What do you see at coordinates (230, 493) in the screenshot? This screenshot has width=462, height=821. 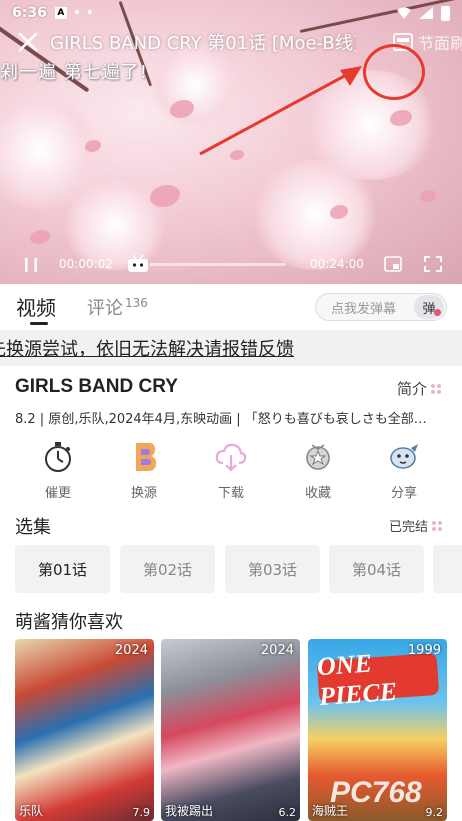 I see `action-label: 下载` at bounding box center [230, 493].